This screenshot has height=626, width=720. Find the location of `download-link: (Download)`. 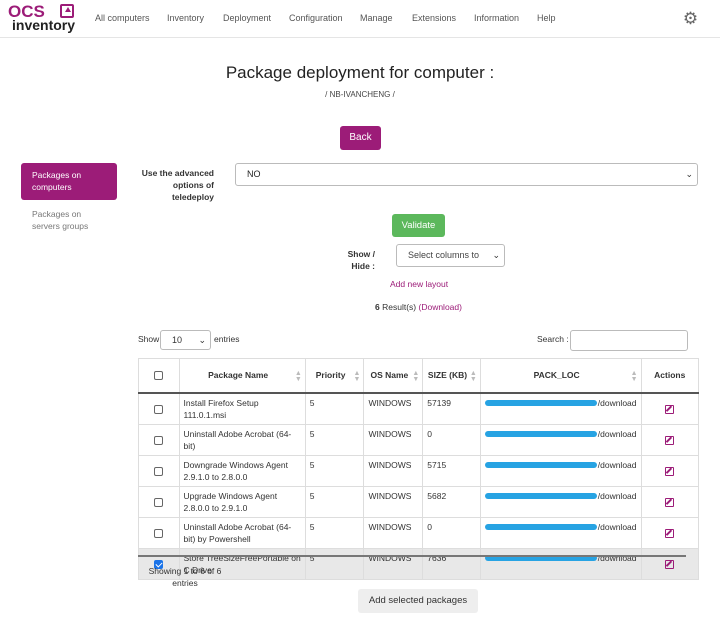

download-link: (Download) is located at coordinates (440, 307).